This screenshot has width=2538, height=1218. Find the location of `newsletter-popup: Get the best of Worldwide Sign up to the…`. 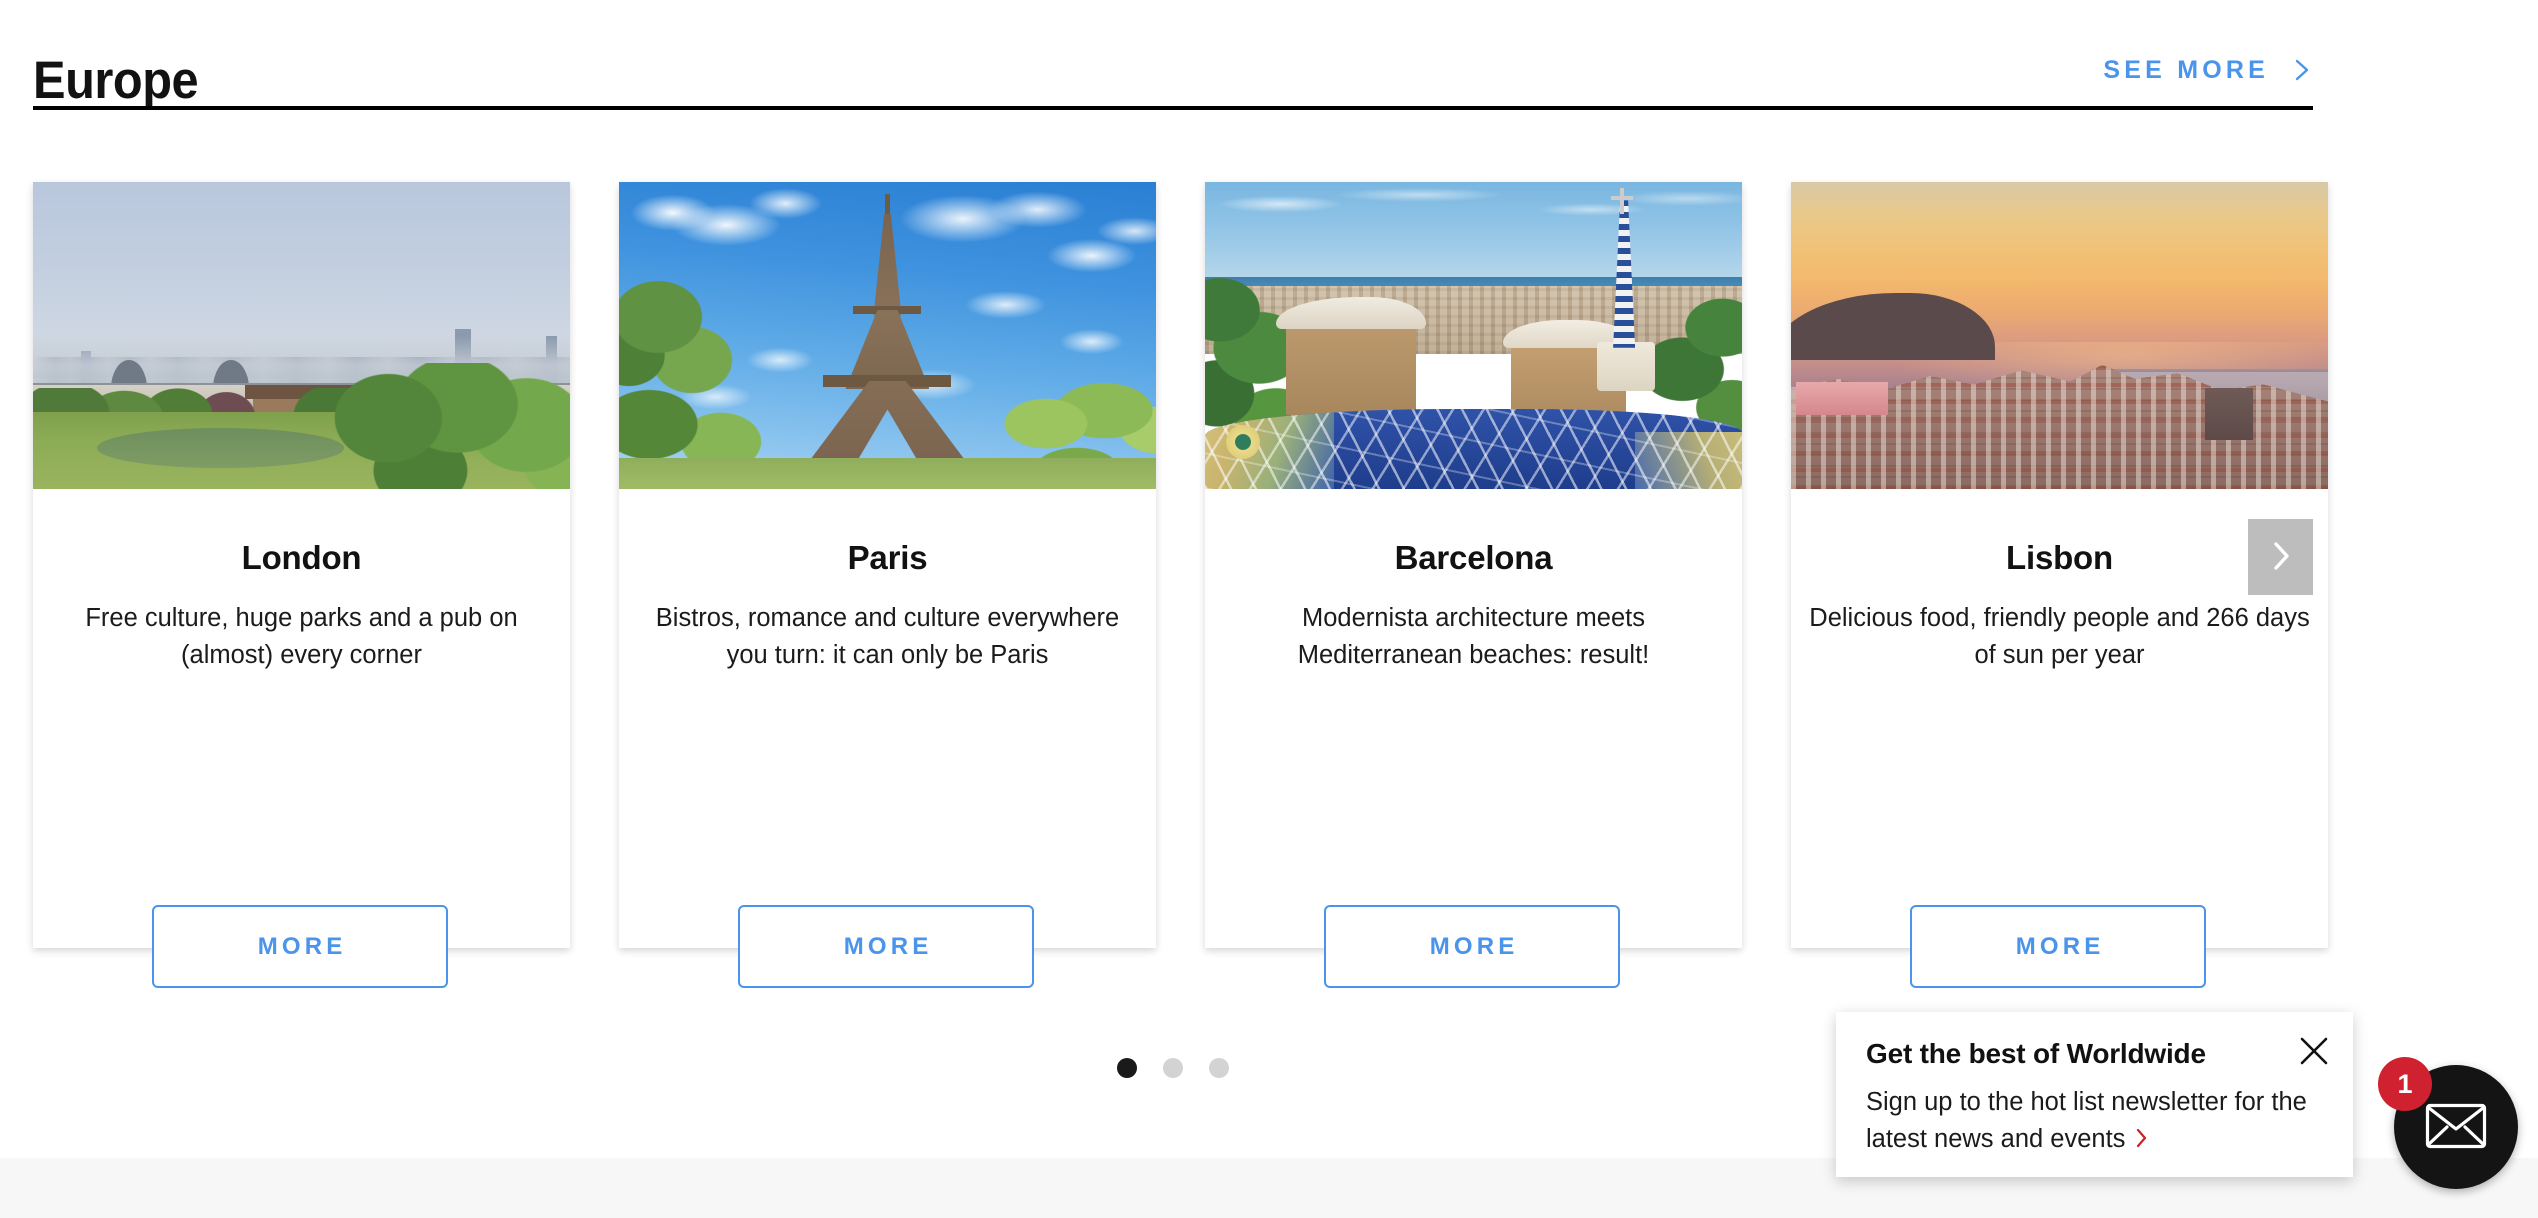

newsletter-popup: Get the best of Worldwide Sign up to the… is located at coordinates (2094, 1094).